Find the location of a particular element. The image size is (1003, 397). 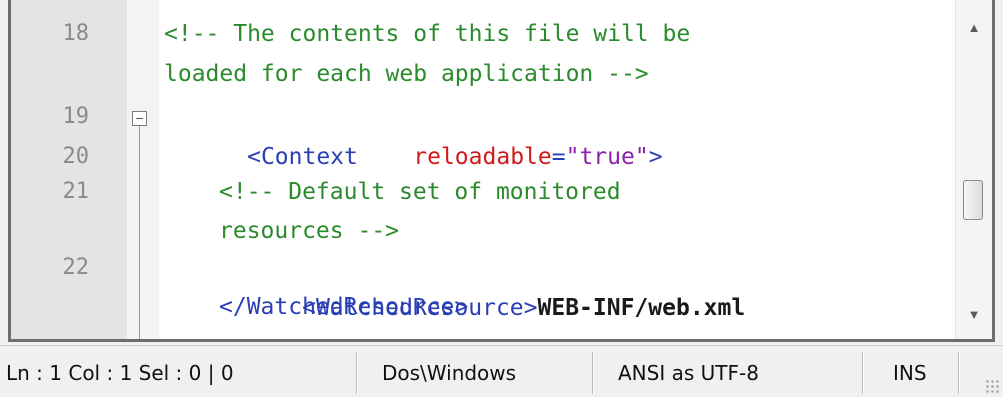

xml-attribute-value: "true" is located at coordinates (607, 157).